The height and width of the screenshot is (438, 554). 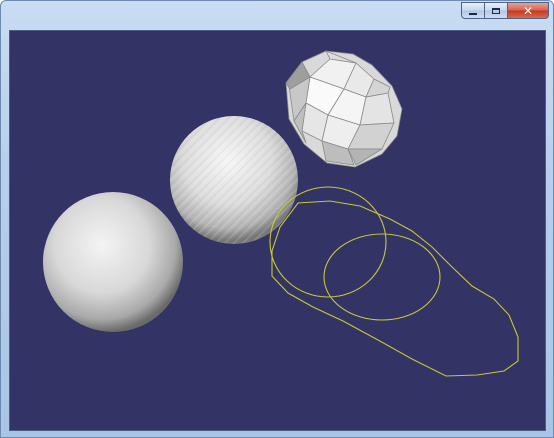 What do you see at coordinates (473, 13) in the screenshot?
I see `minimize-icon` at bounding box center [473, 13].